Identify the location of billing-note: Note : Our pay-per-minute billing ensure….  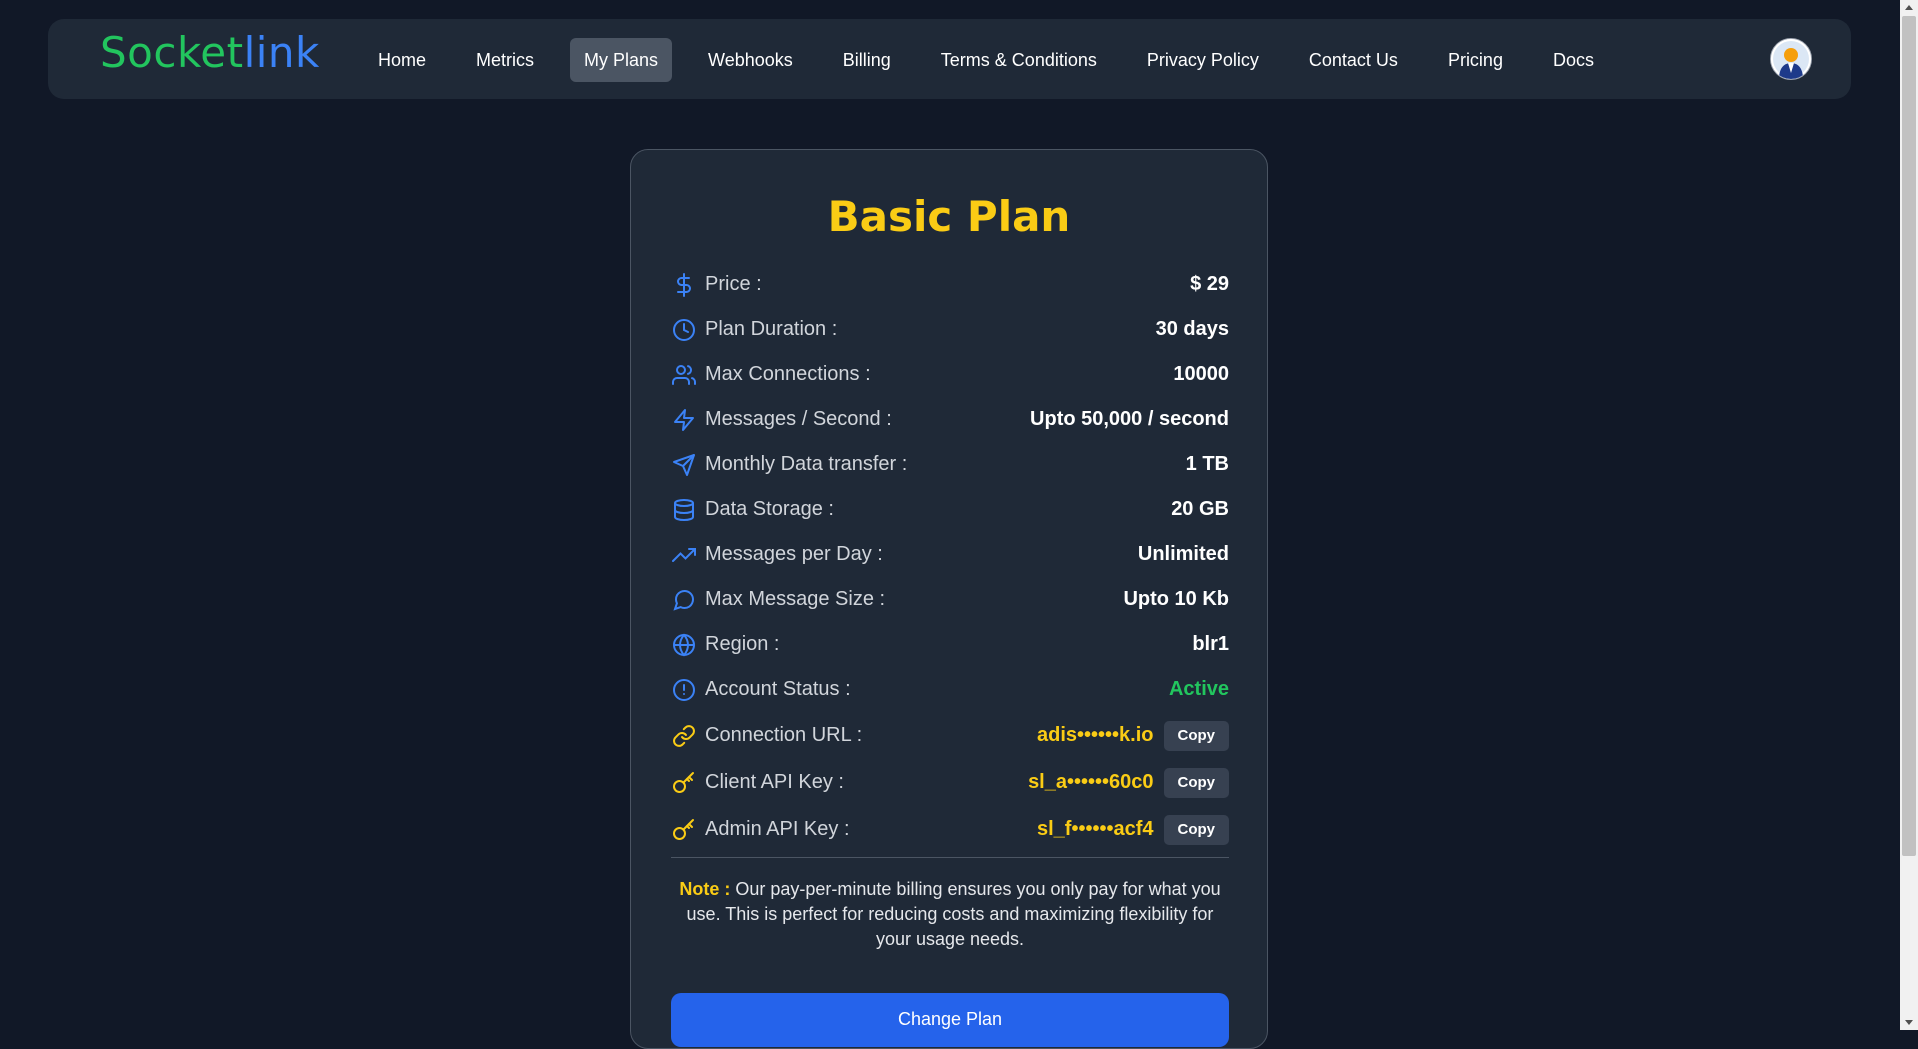
(950, 914).